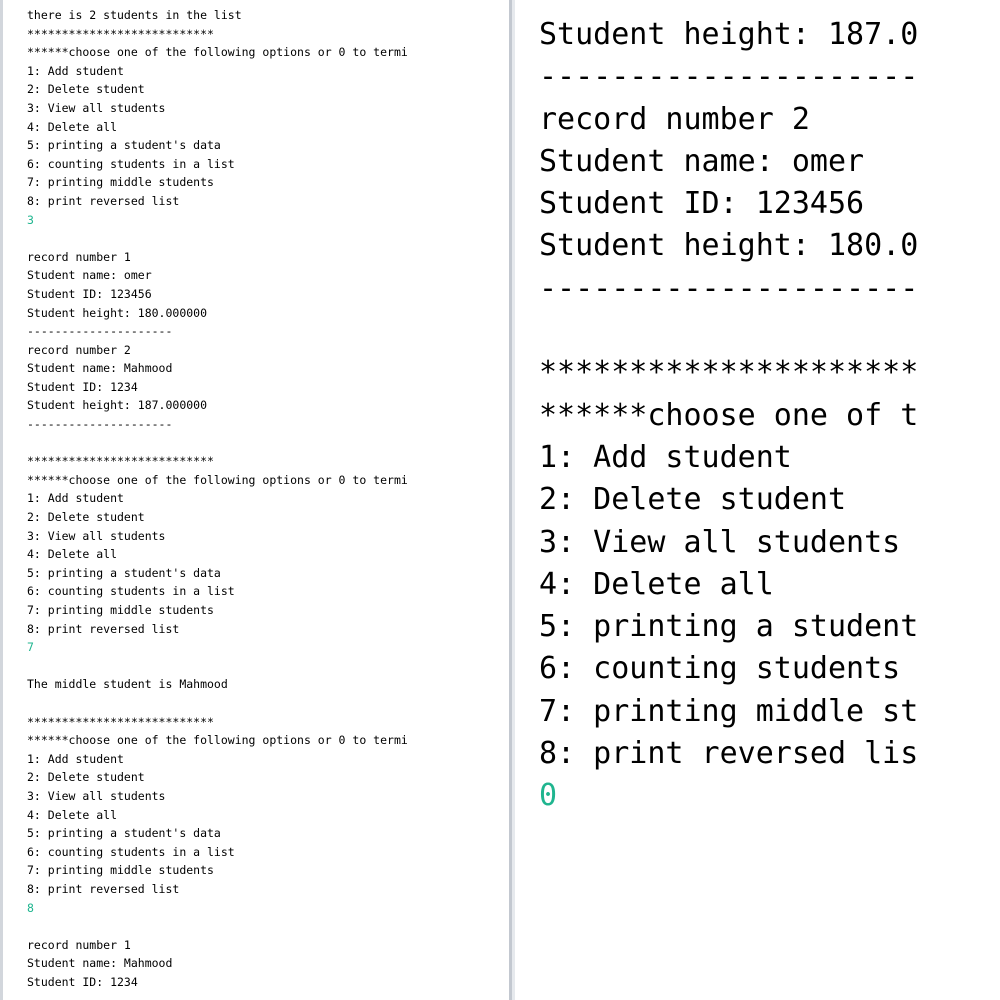 The image size is (1000, 1000). What do you see at coordinates (720, 669) in the screenshot?
I see `console-output-line: 6: counting students` at bounding box center [720, 669].